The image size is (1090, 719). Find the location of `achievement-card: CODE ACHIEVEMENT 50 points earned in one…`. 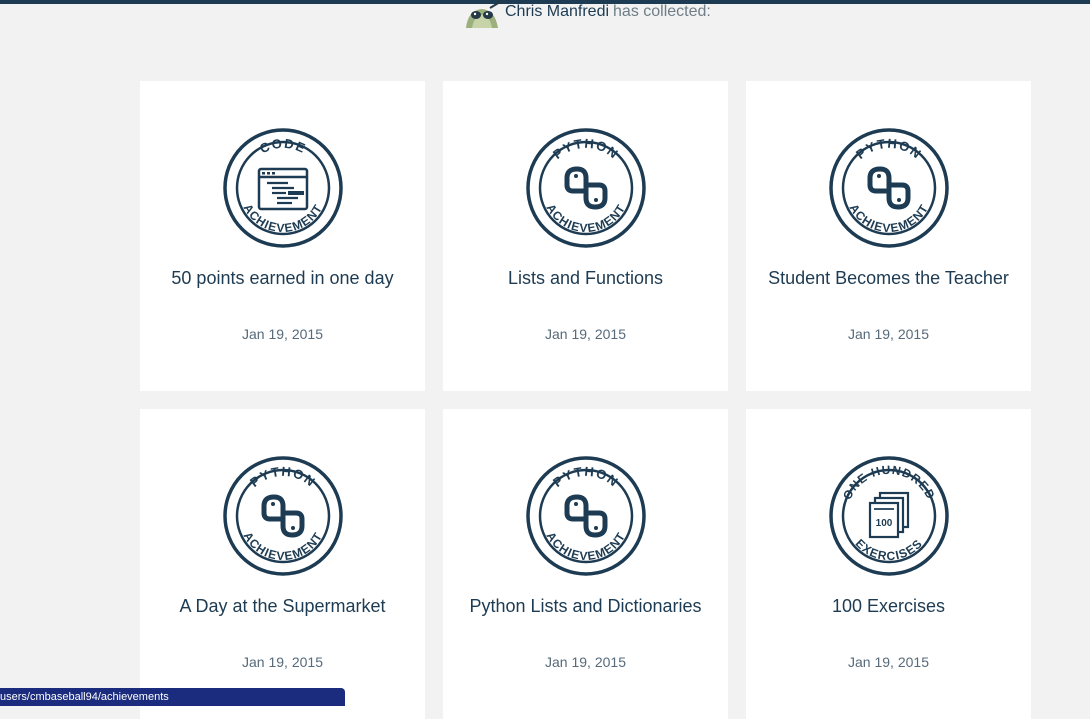

achievement-card: CODE ACHIEVEMENT 50 points earned in one… is located at coordinates (282, 236).